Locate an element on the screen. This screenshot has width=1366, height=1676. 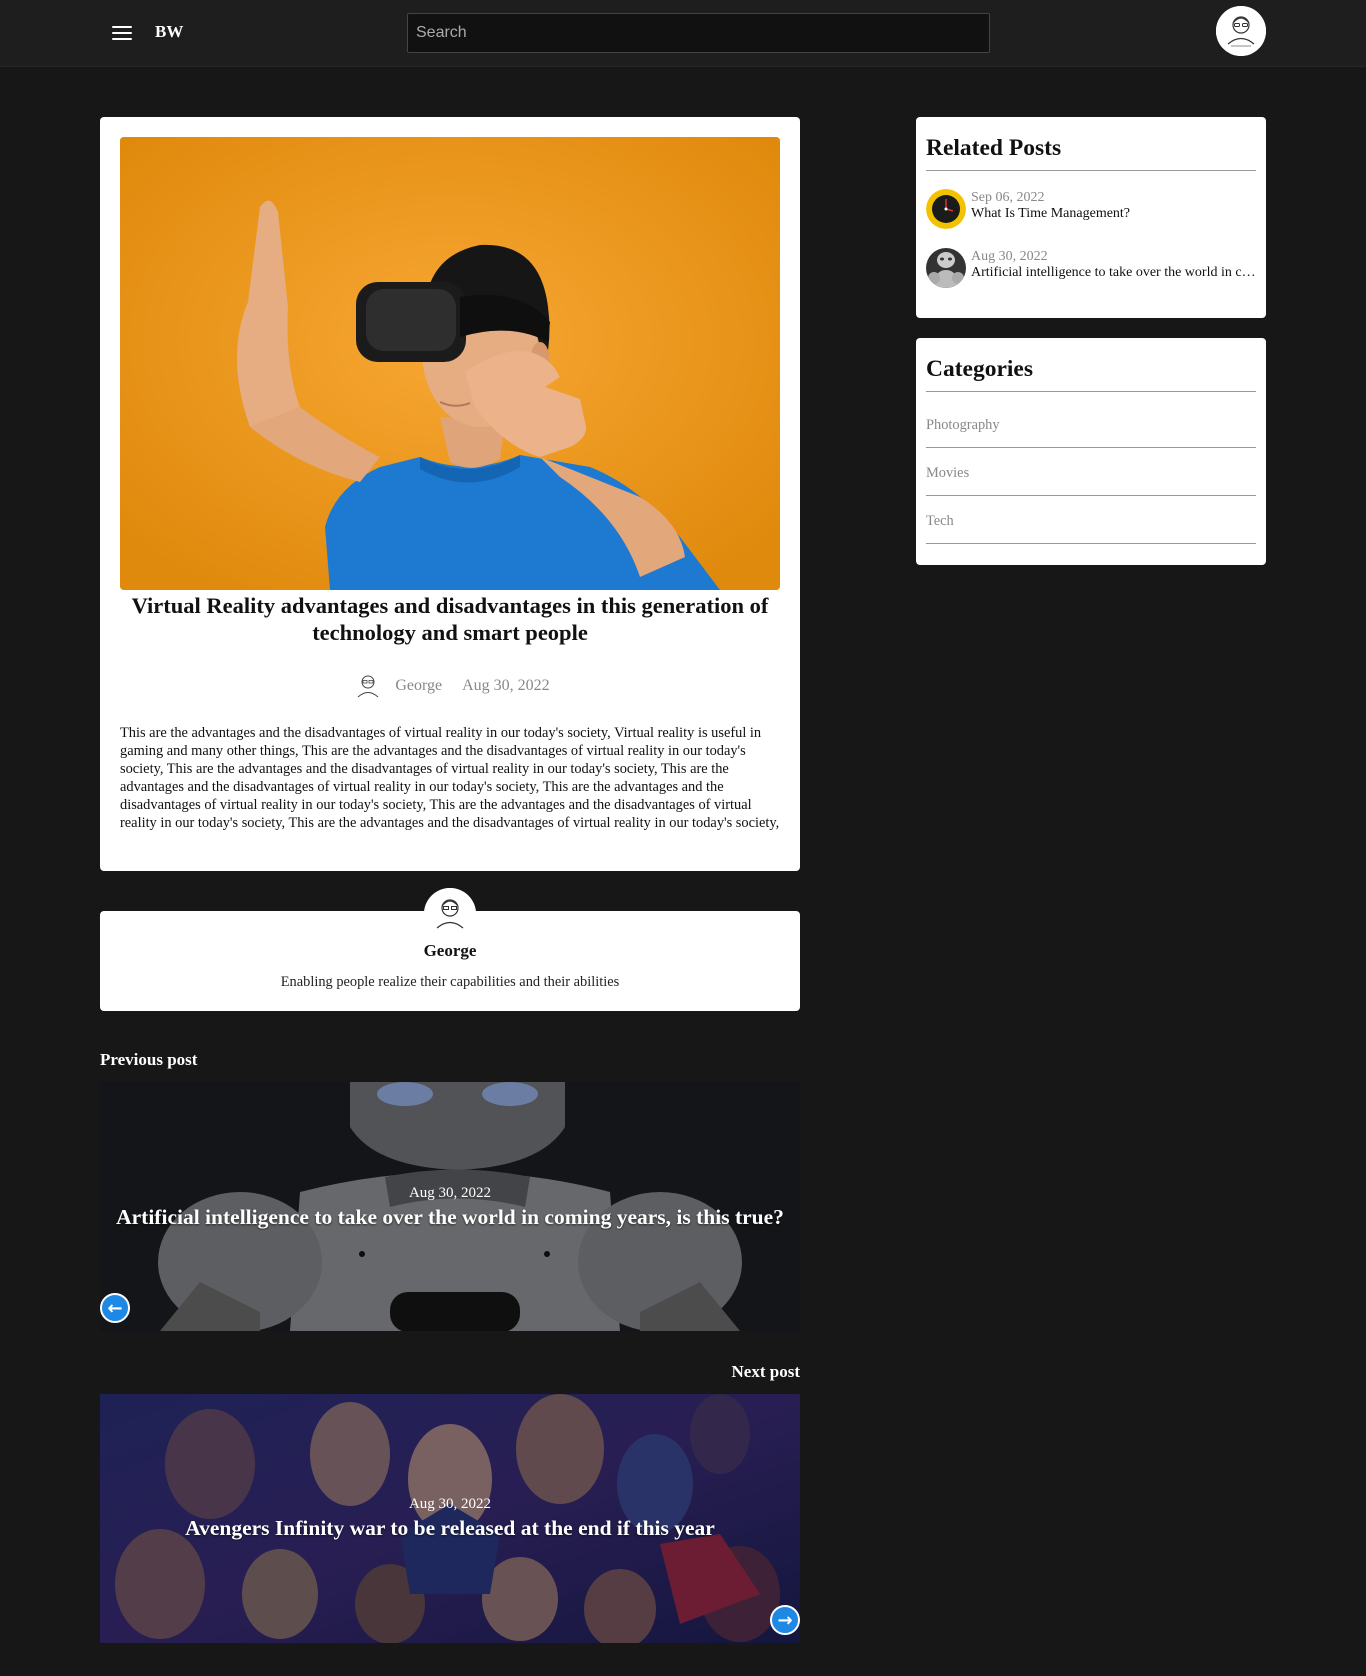
post-author: George is located at coordinates (418, 686).